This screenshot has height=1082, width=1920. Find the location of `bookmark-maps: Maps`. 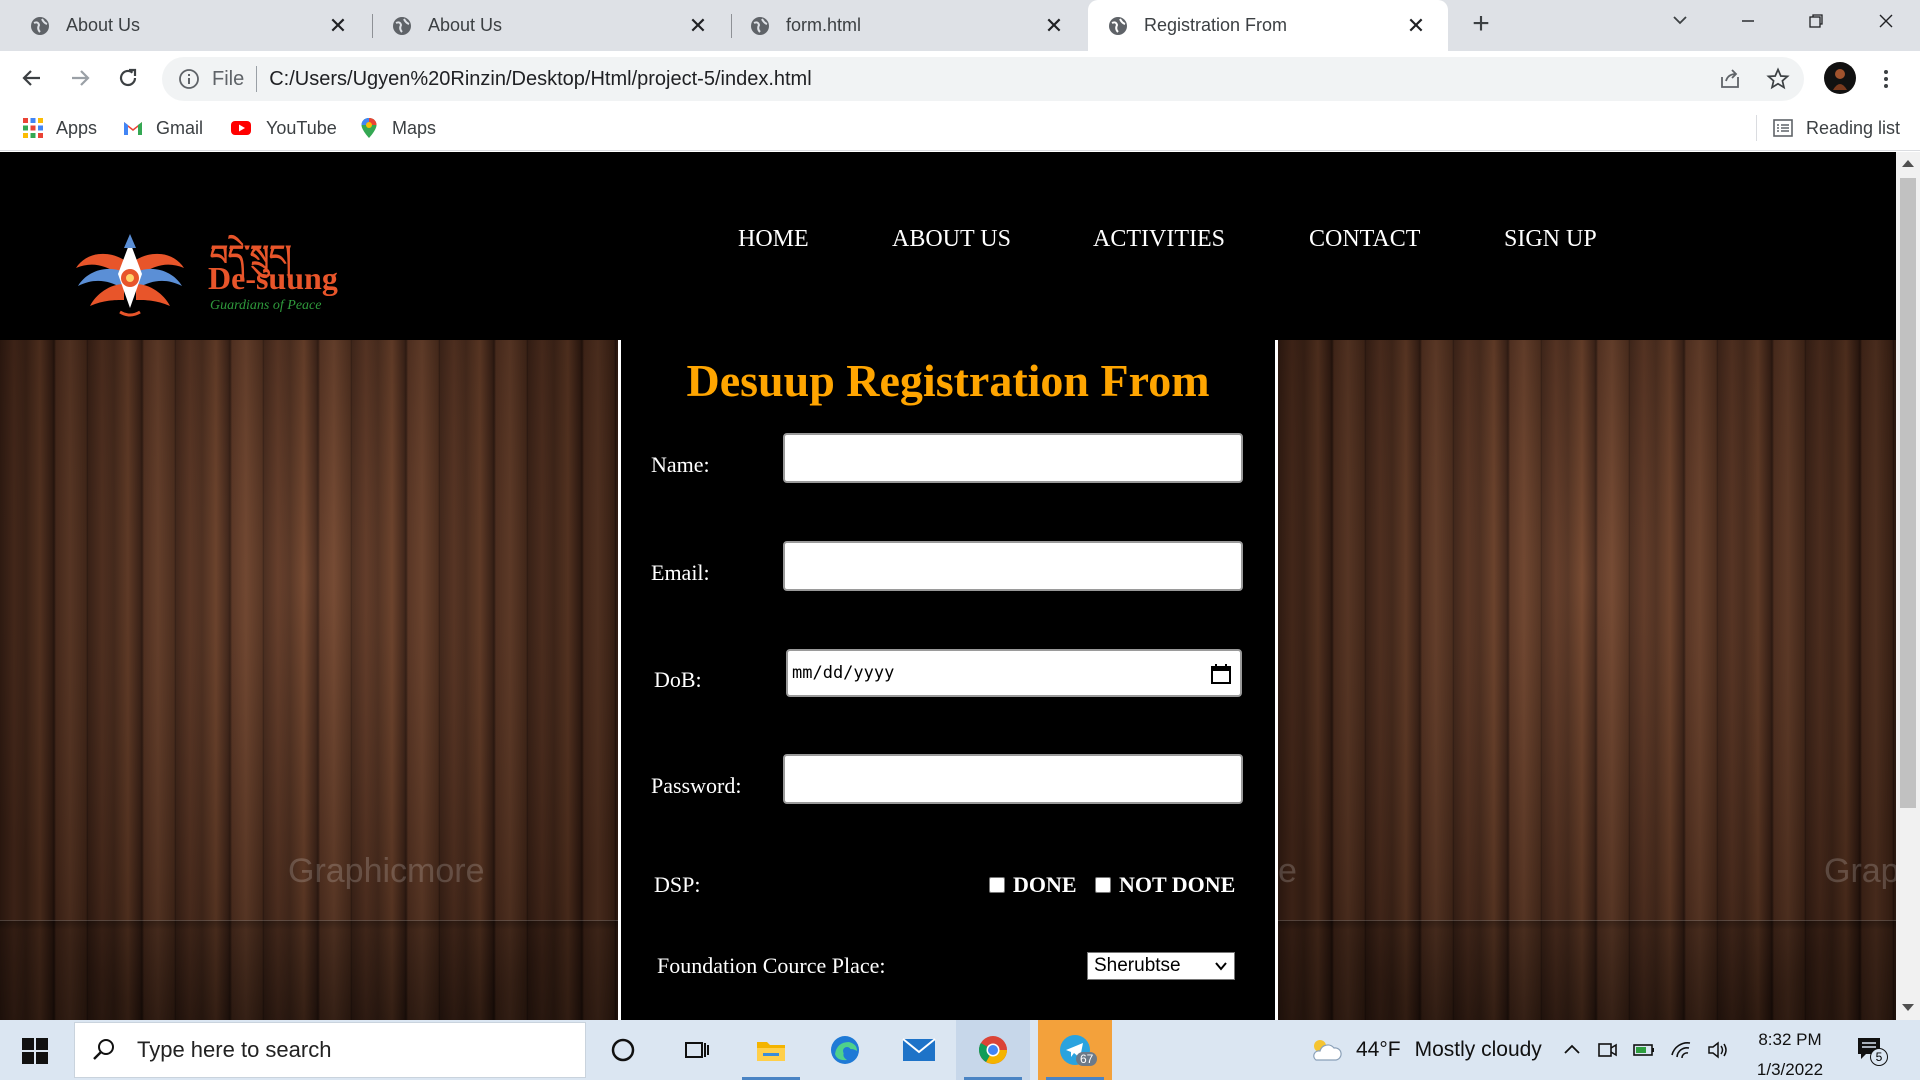

bookmark-maps: Maps is located at coordinates (397, 128).